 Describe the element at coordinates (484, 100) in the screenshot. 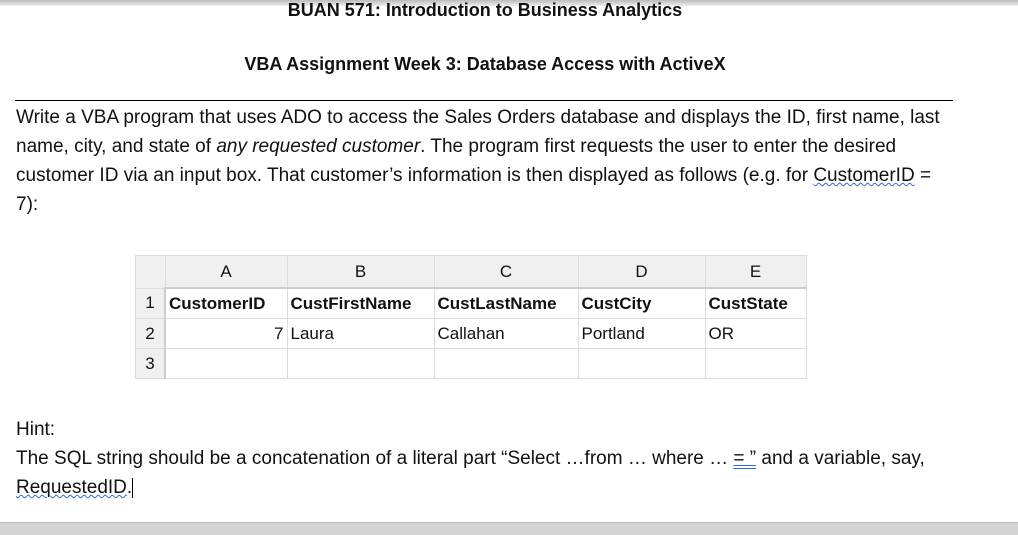

I see `divider` at that location.